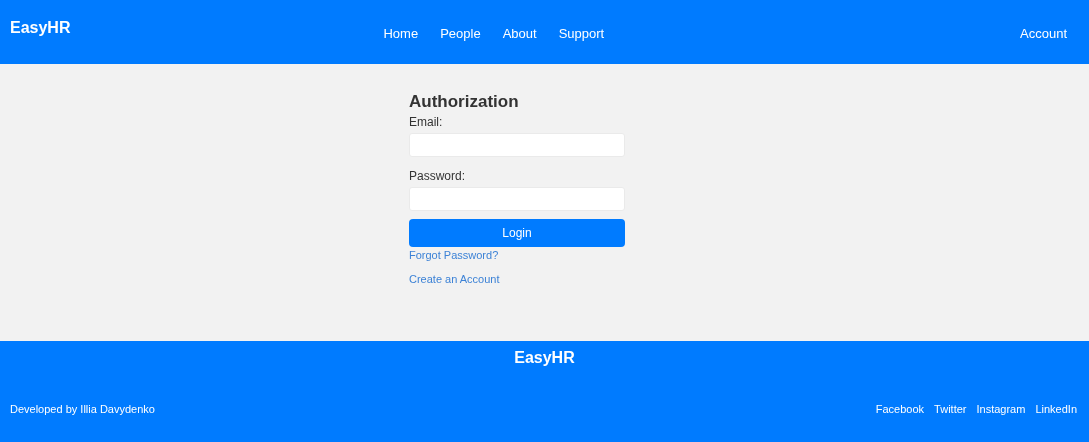  Describe the element at coordinates (1043, 33) in the screenshot. I see `account-link: Account` at that location.